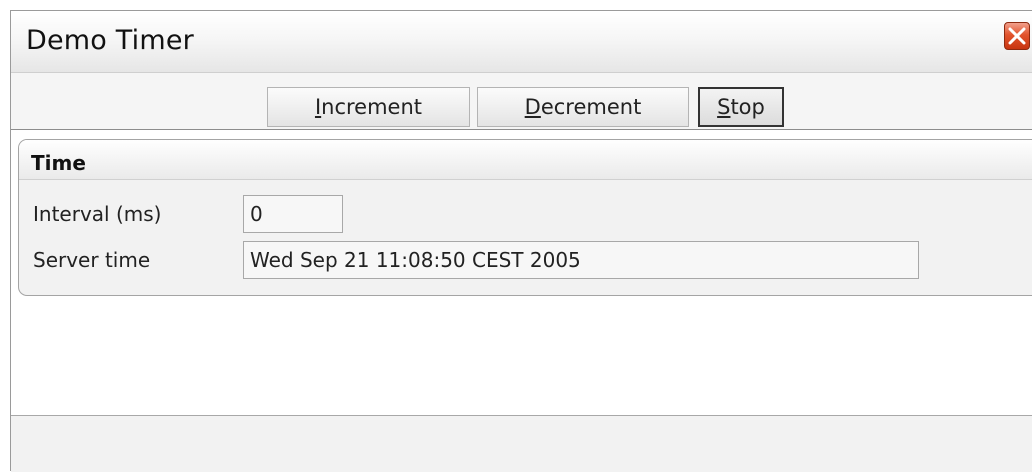  I want to click on time-group-title: Time, so click(58, 163).